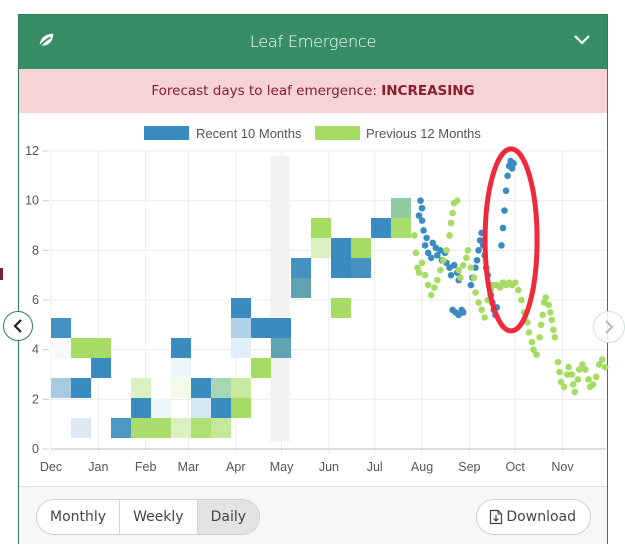 This screenshot has width=625, height=557. Describe the element at coordinates (428, 91) in the screenshot. I see `forecast-status: INCREASING` at that location.